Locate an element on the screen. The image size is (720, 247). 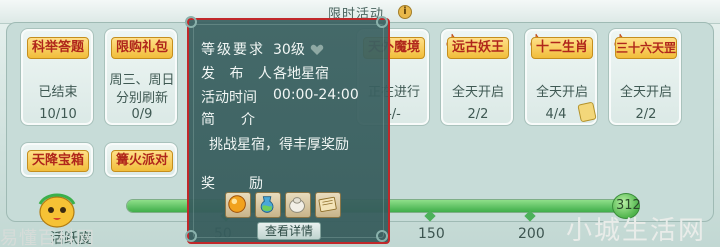
card-name: 限购礼包 is located at coordinates (142, 48).